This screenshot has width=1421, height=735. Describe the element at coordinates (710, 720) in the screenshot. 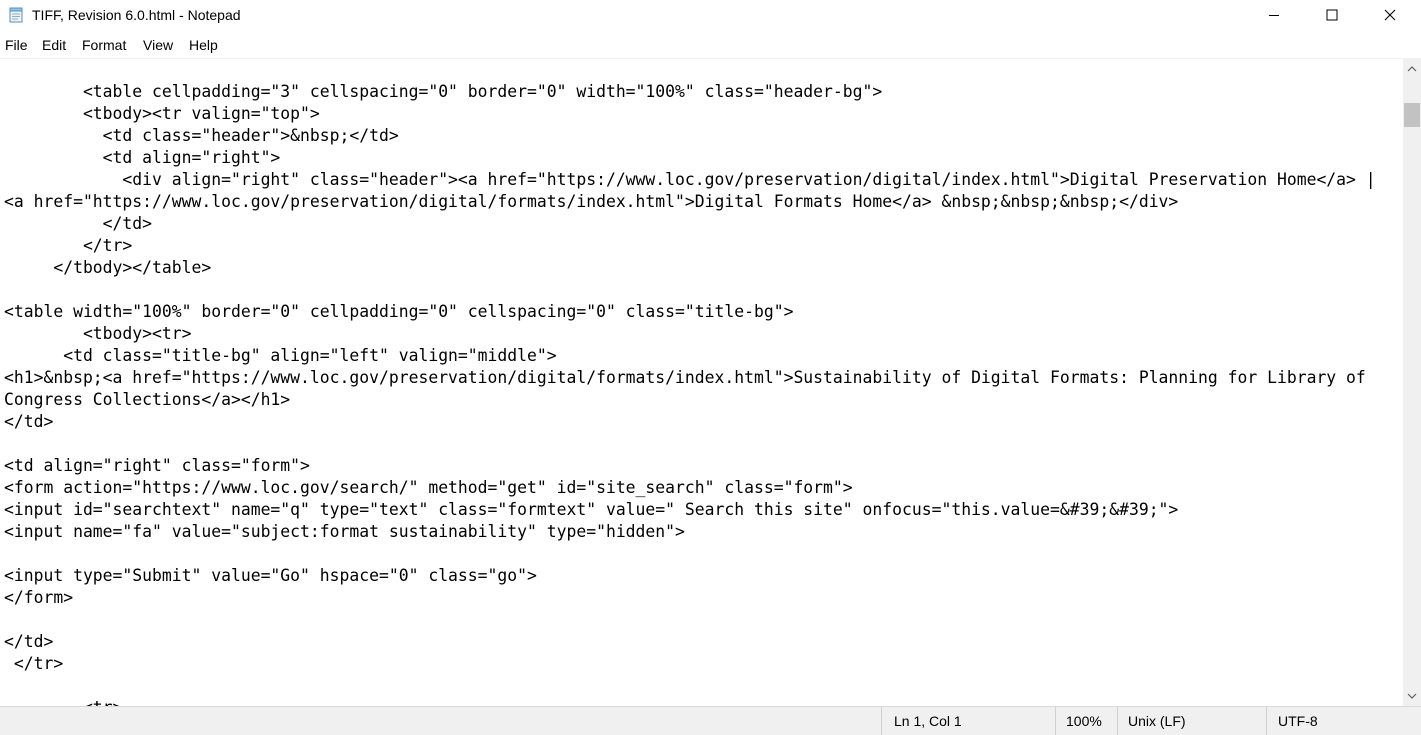

I see `status-bar: Ln 1, Col 1 100% Unix (LF) UTF-8` at that location.